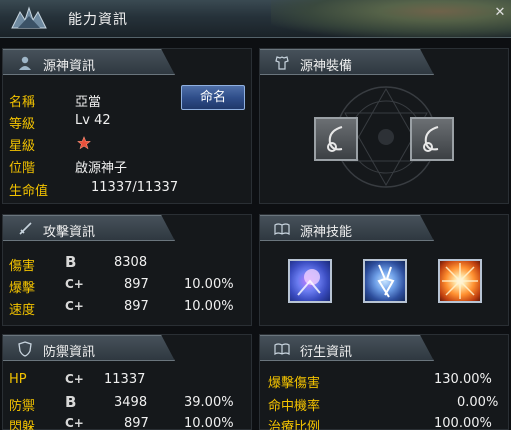  Describe the element at coordinates (22, 288) in the screenshot. I see `crit-label: 爆擊` at that location.